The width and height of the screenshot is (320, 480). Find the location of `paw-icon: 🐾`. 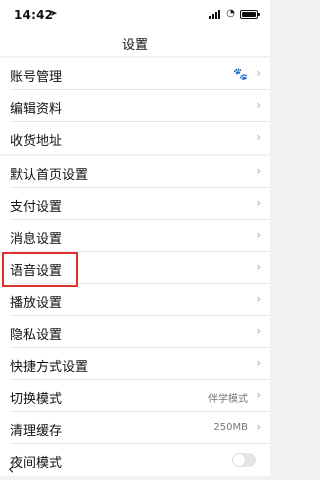

paw-icon: 🐾 is located at coordinates (240, 74).